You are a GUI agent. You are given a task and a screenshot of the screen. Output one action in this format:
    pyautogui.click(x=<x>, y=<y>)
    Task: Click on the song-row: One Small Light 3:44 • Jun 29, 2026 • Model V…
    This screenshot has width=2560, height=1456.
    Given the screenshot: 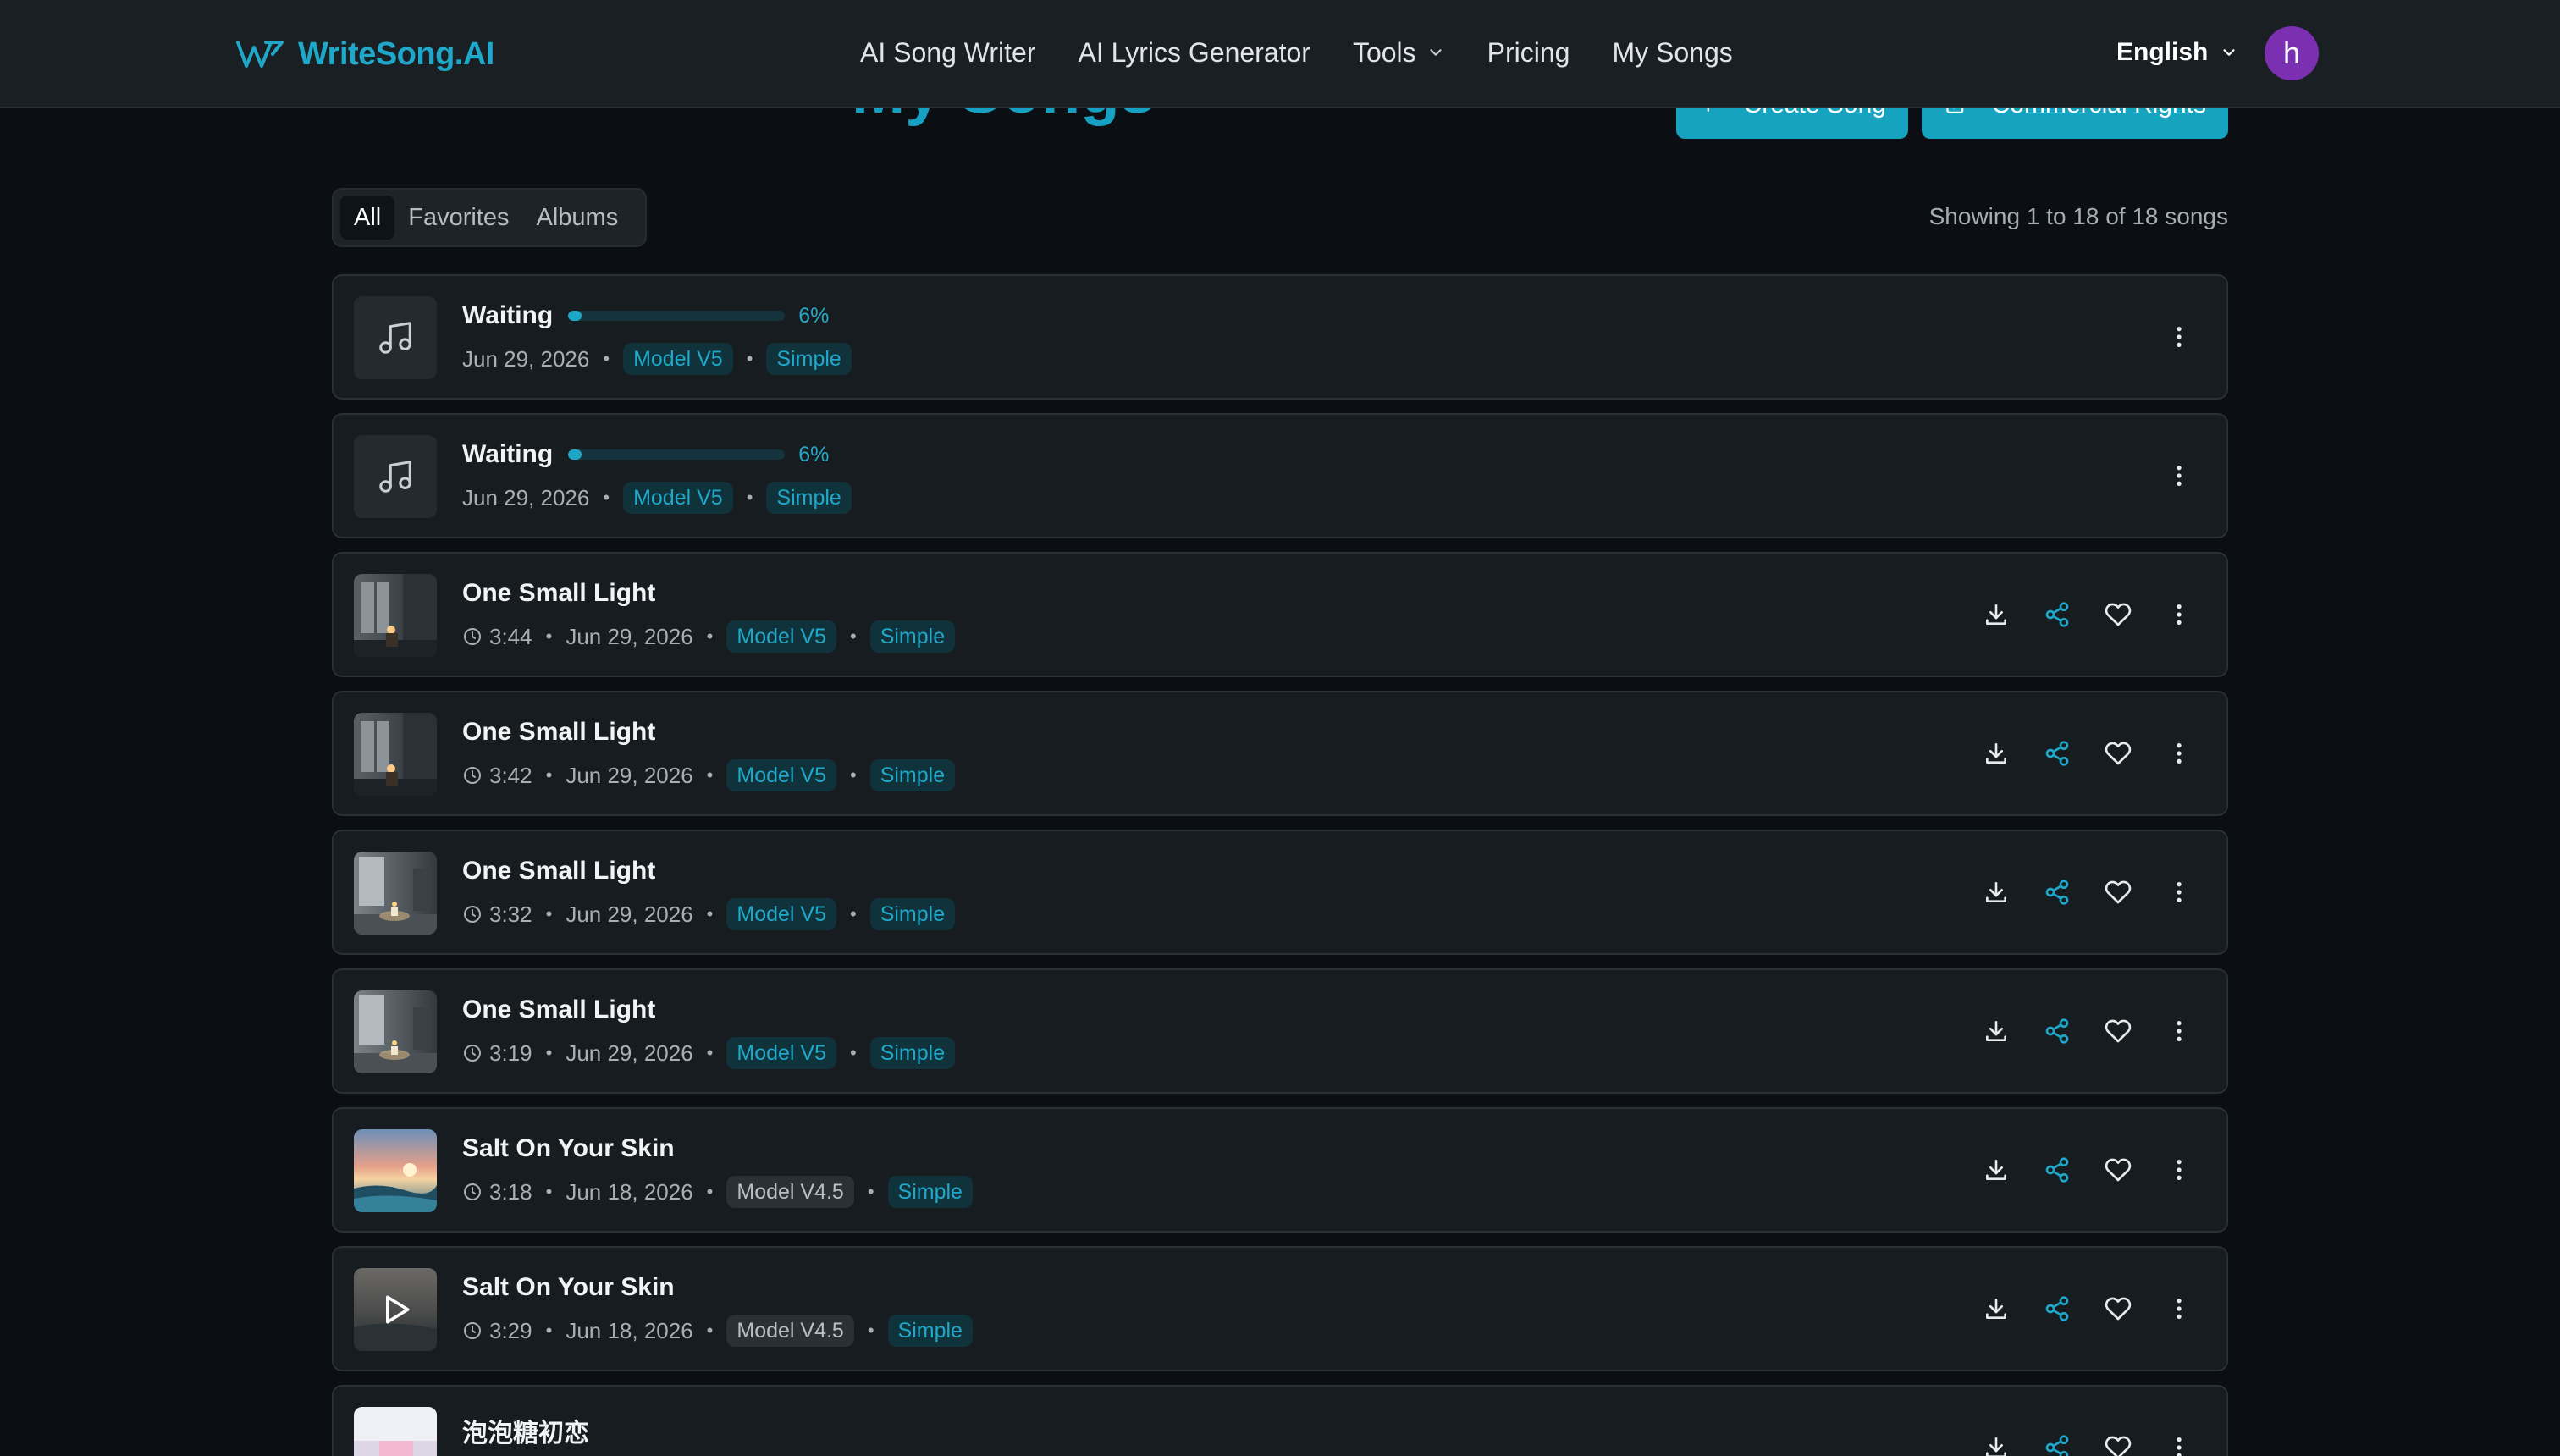 What is the action you would take?
    pyautogui.click(x=1280, y=614)
    